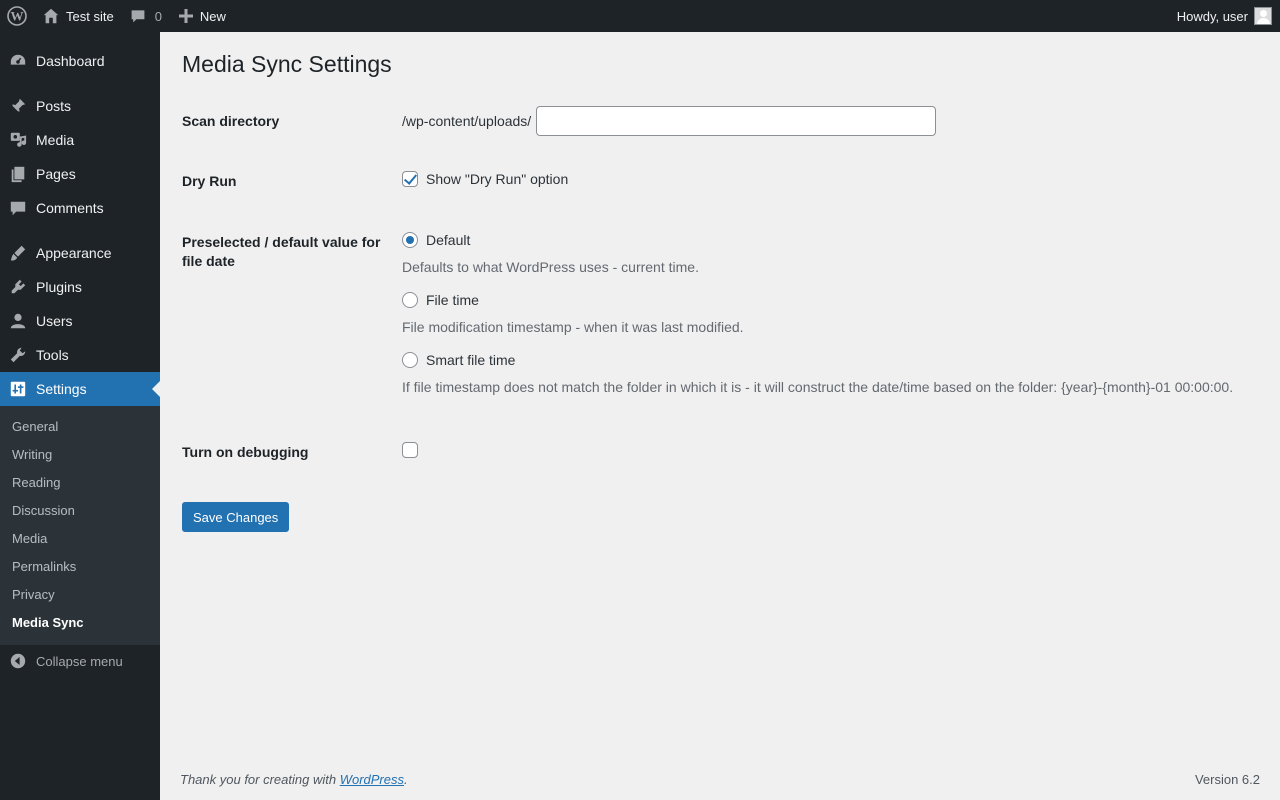 The height and width of the screenshot is (800, 1280). Describe the element at coordinates (471, 360) in the screenshot. I see `smart-file-time-option-label: Smart file time` at that location.